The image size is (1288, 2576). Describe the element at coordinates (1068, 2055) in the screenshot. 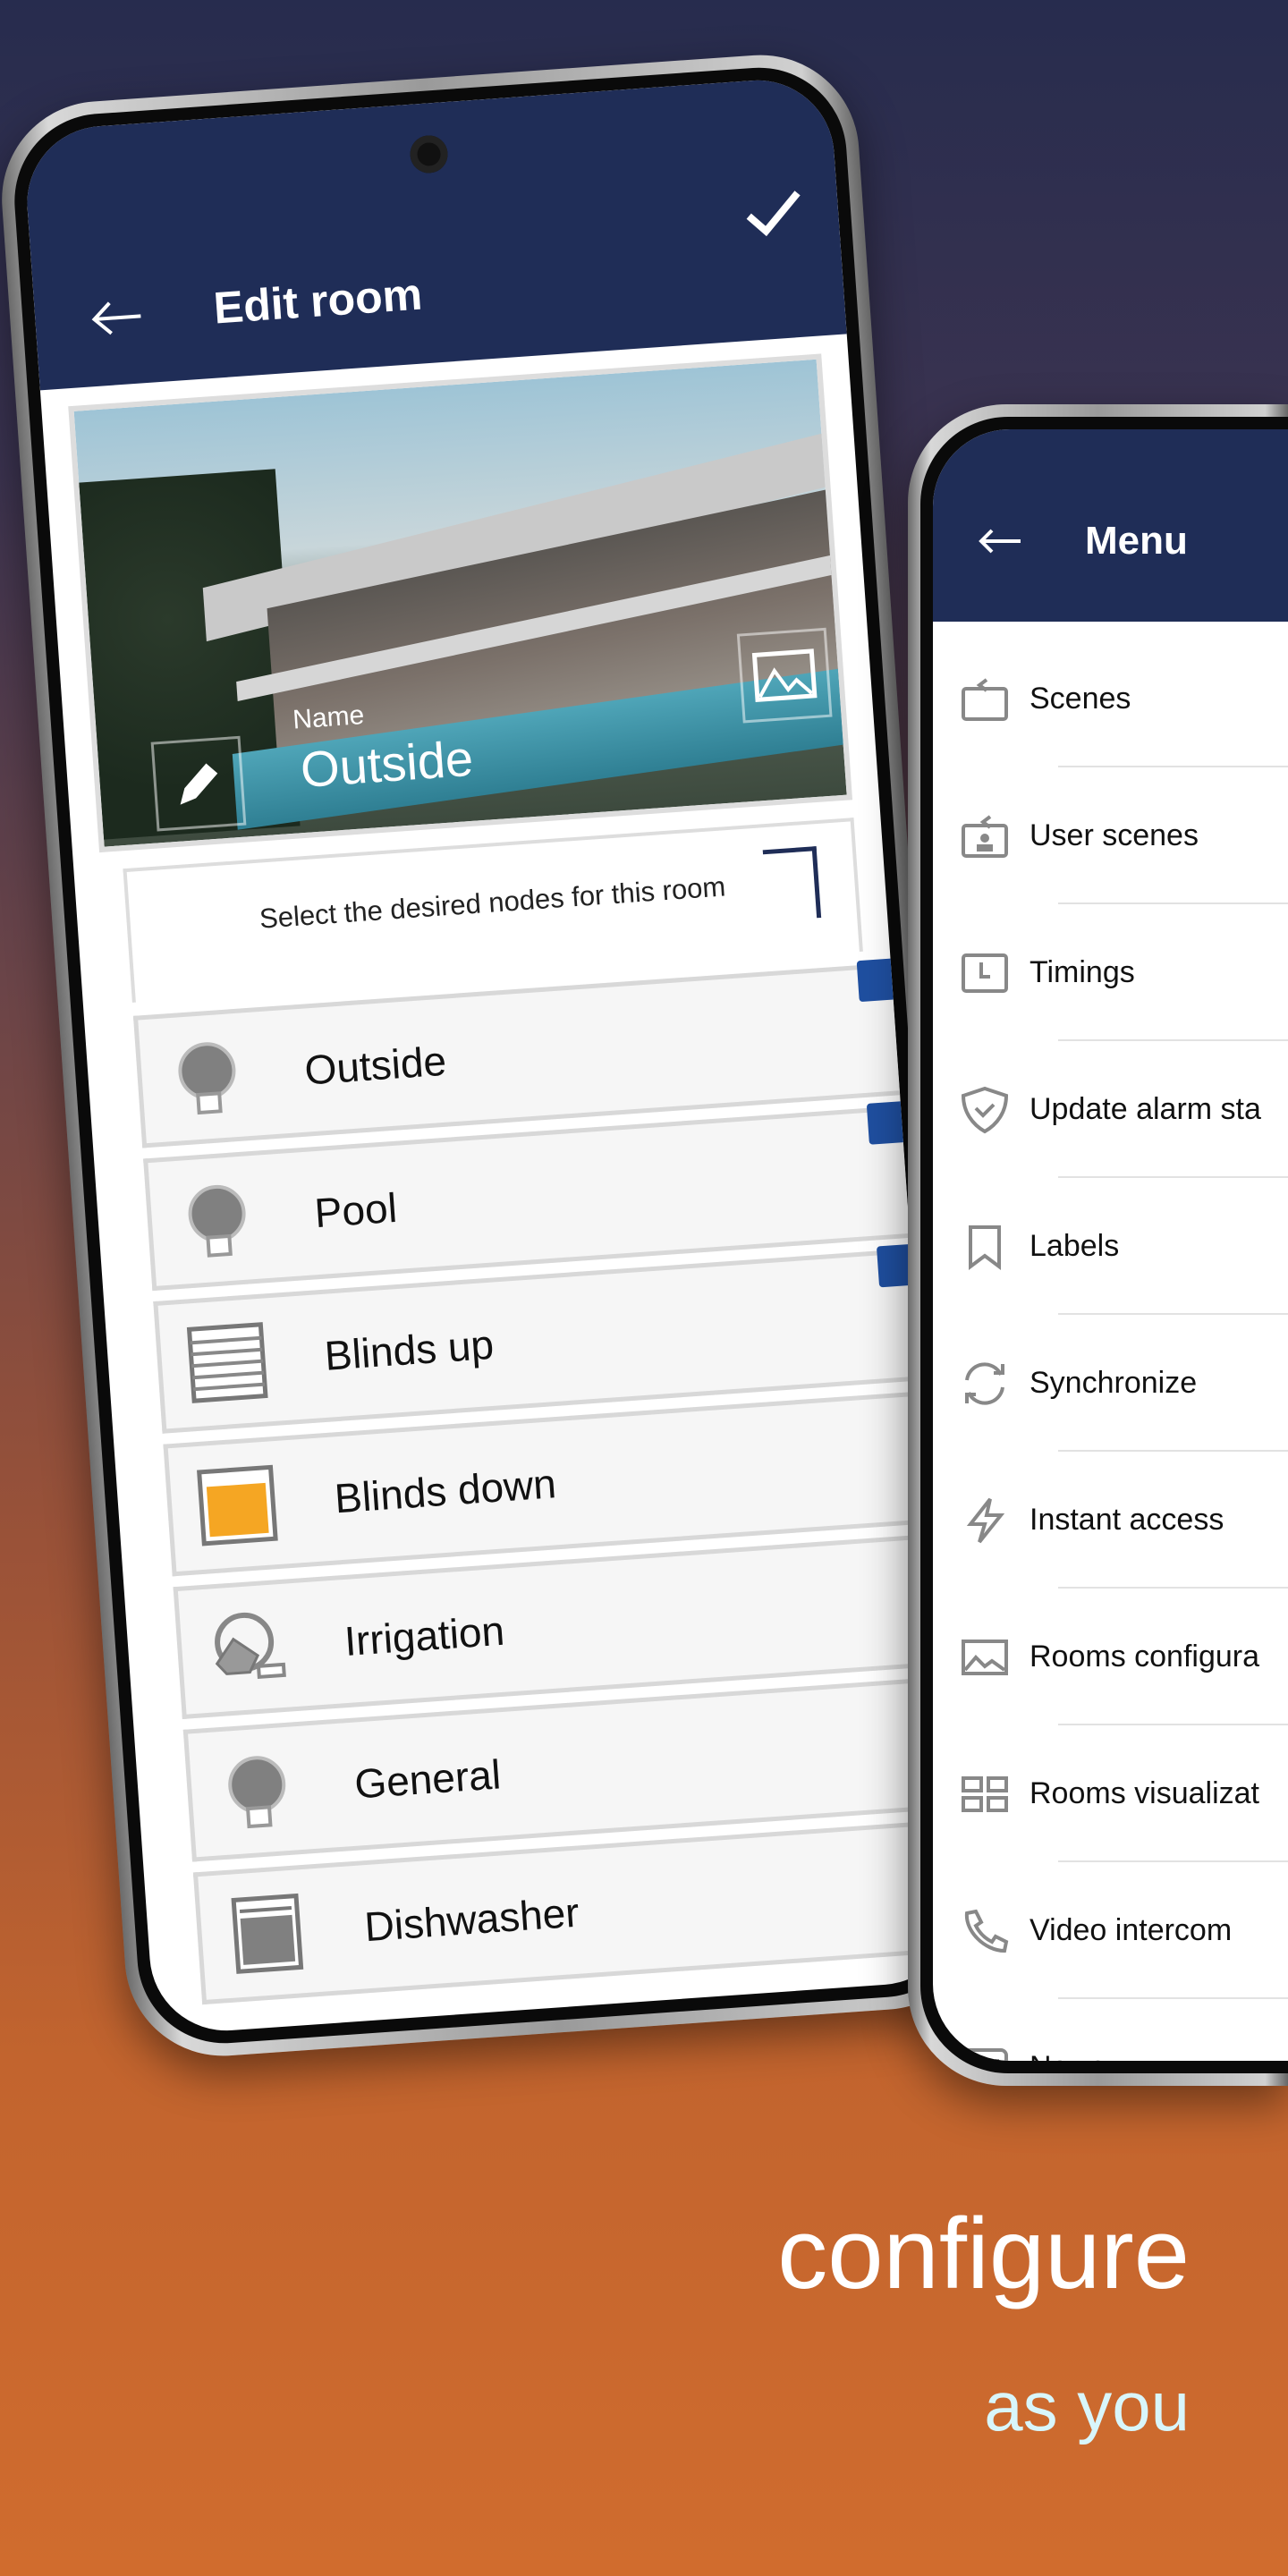

I see `menu-item-label: News` at that location.